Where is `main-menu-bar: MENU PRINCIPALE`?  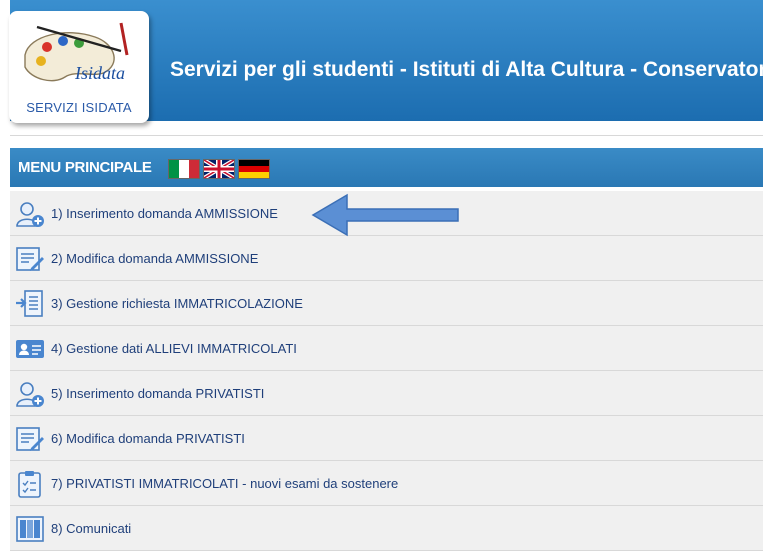 main-menu-bar: MENU PRINCIPALE is located at coordinates (386, 167).